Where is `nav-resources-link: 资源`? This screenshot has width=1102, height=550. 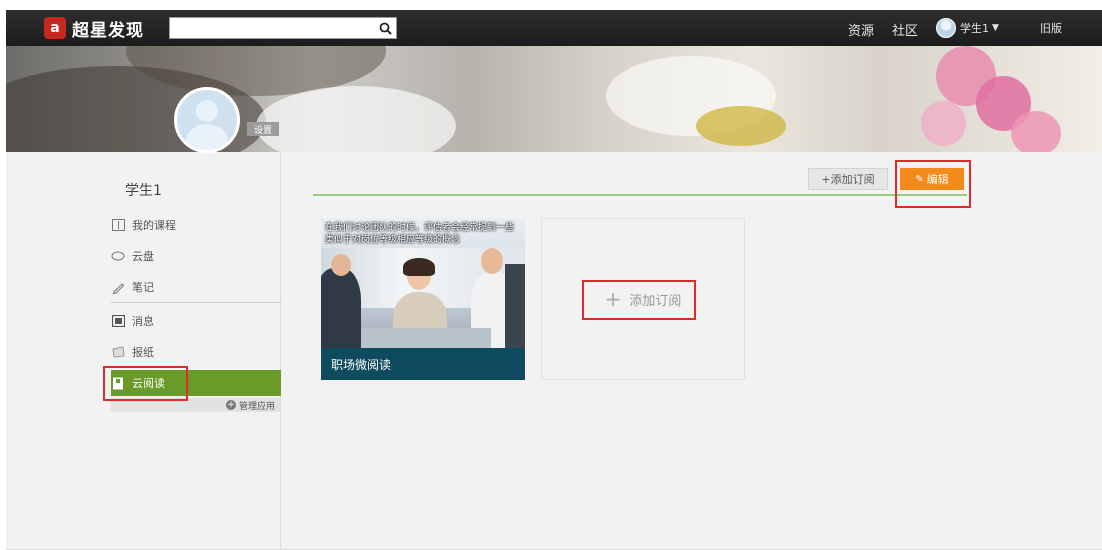 nav-resources-link: 资源 is located at coordinates (861, 29).